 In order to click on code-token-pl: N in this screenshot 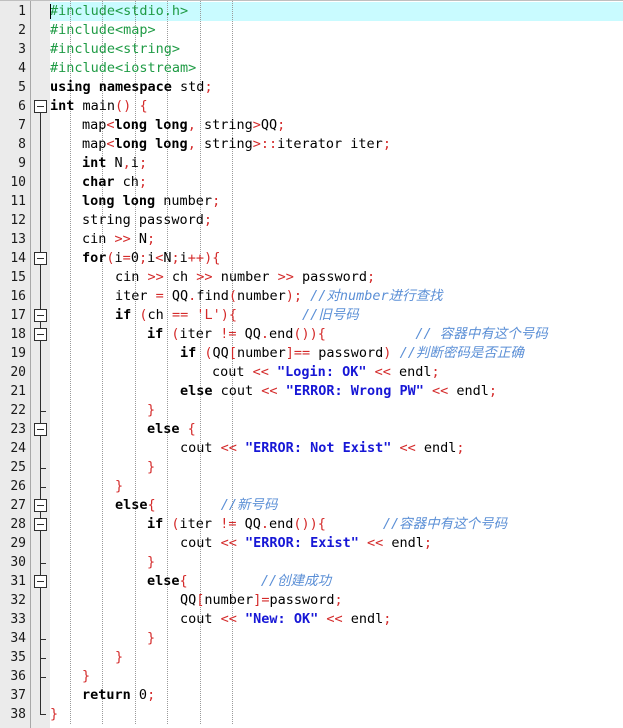, I will do `click(167, 258)`.